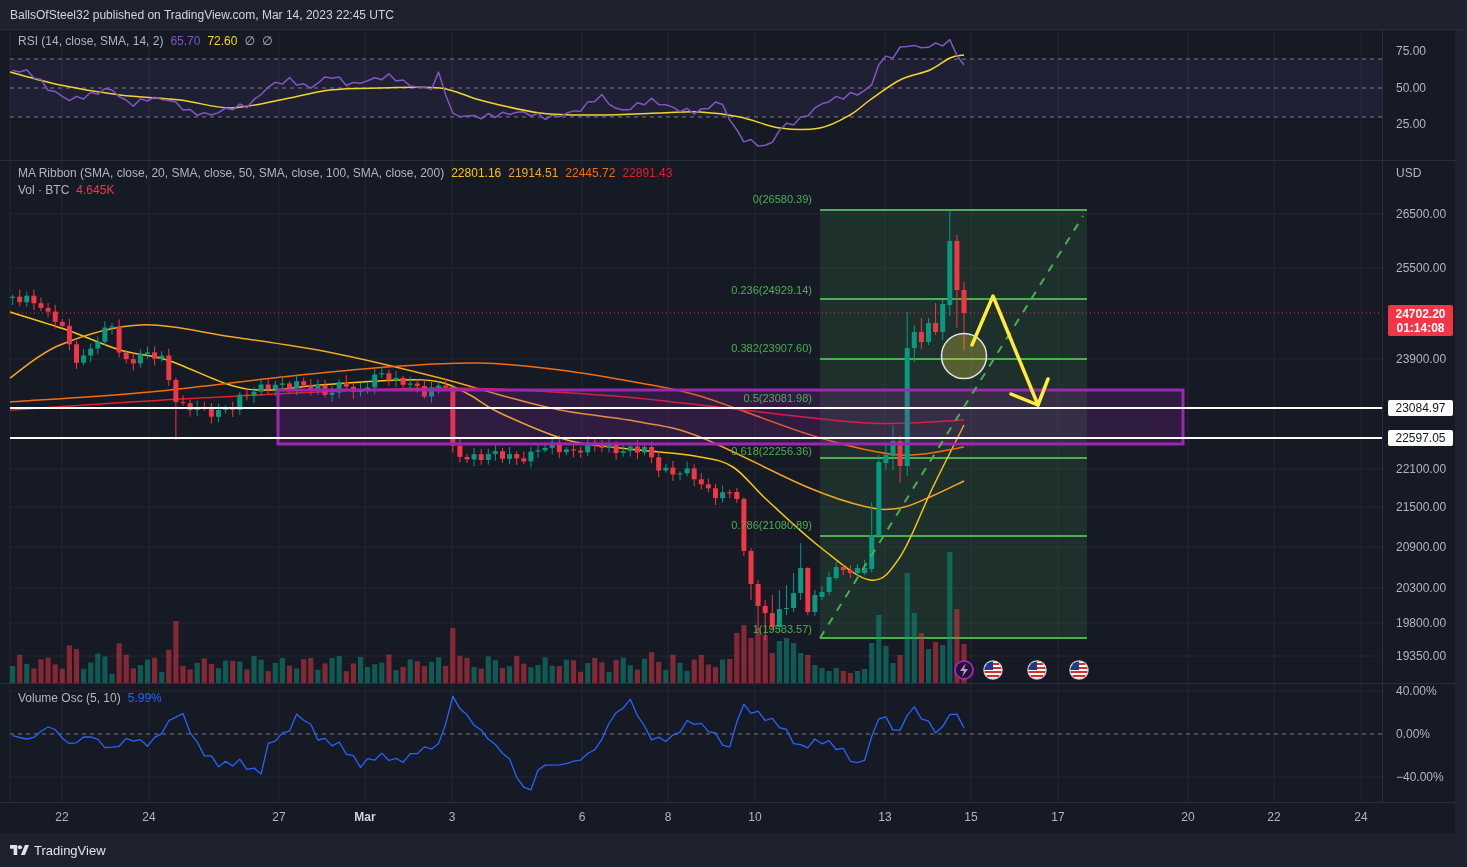  Describe the element at coordinates (1416, 691) in the screenshot. I see `oscillator-axis-label: 40.00%` at that location.